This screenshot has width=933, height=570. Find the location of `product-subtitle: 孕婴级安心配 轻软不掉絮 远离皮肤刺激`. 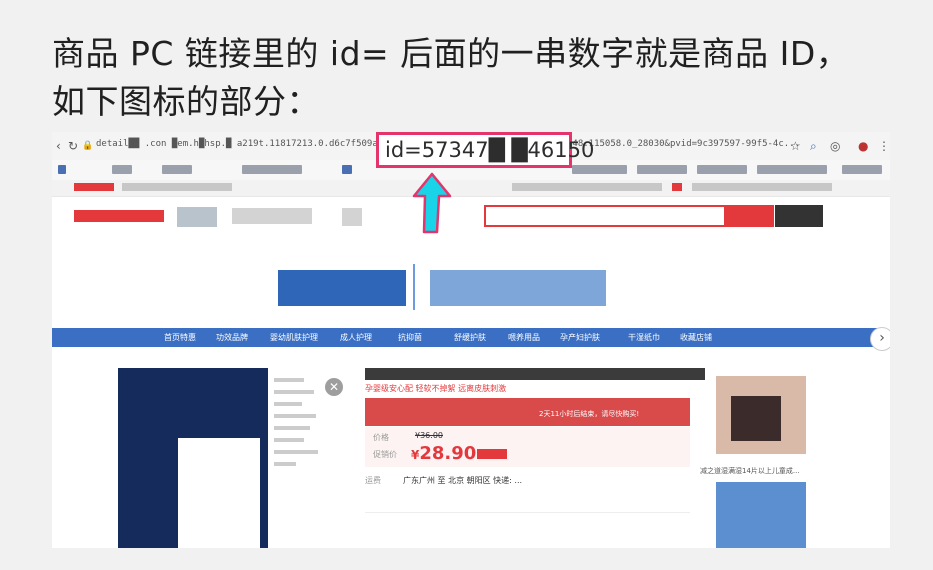

product-subtitle: 孕婴级安心配 轻软不掉絮 远离皮肤刺激 is located at coordinates (436, 388).